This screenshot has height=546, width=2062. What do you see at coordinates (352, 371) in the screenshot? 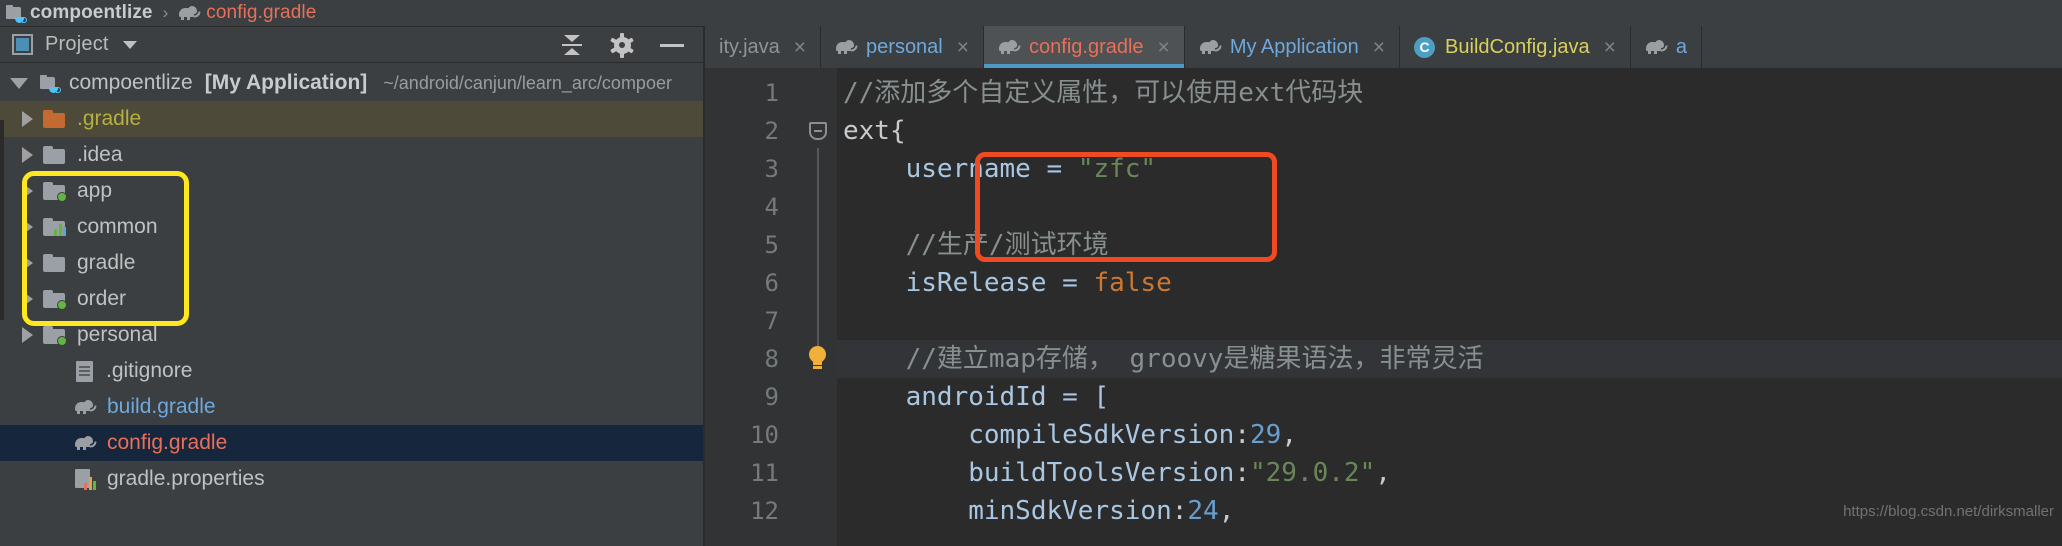
I see `tree-row-gitignore: .gitignore` at bounding box center [352, 371].